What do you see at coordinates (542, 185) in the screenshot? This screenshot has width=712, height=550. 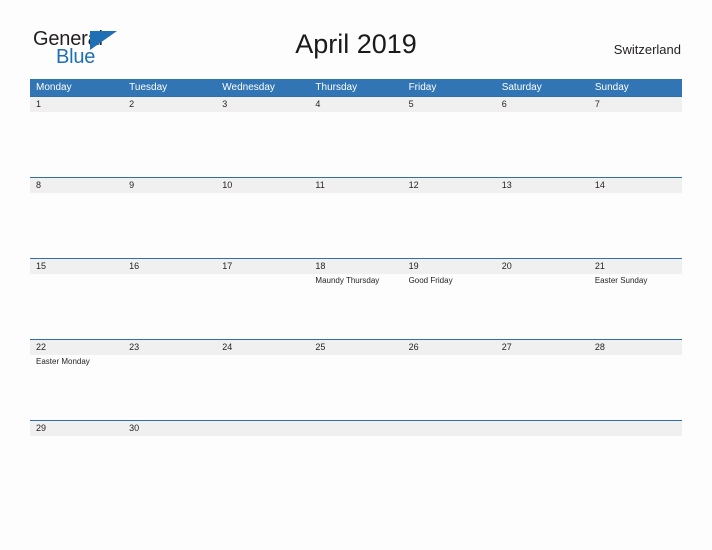 I see `day-number: 13` at bounding box center [542, 185].